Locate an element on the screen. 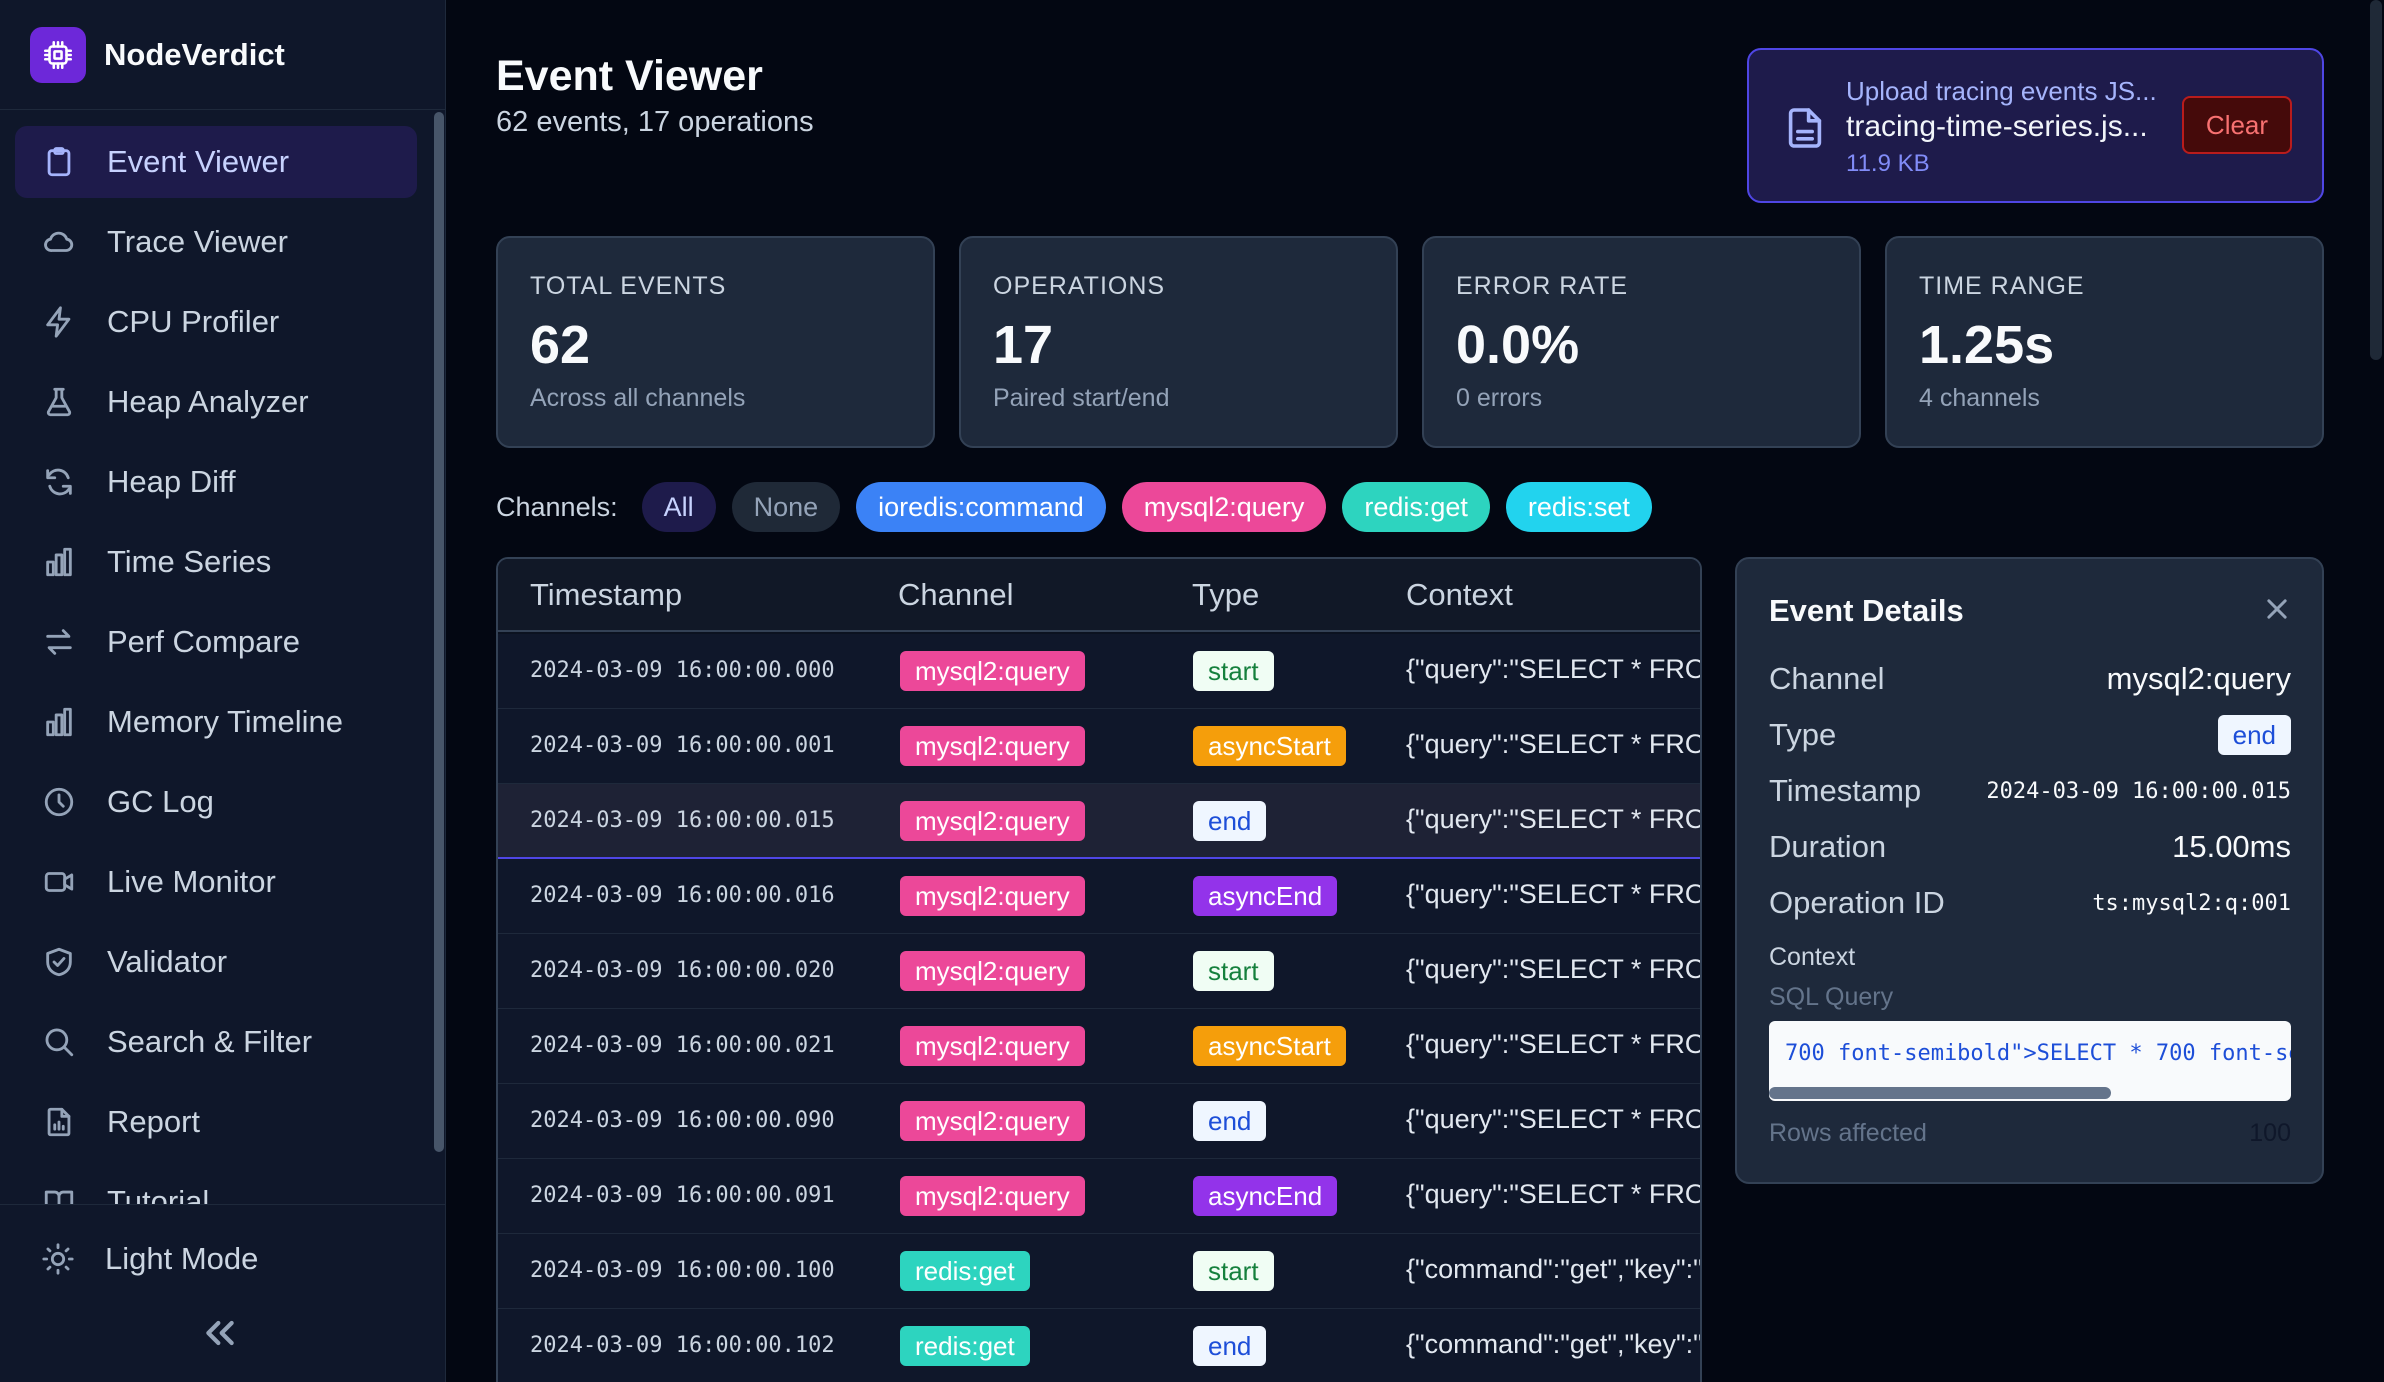  clear-button: Clear is located at coordinates (2237, 125).